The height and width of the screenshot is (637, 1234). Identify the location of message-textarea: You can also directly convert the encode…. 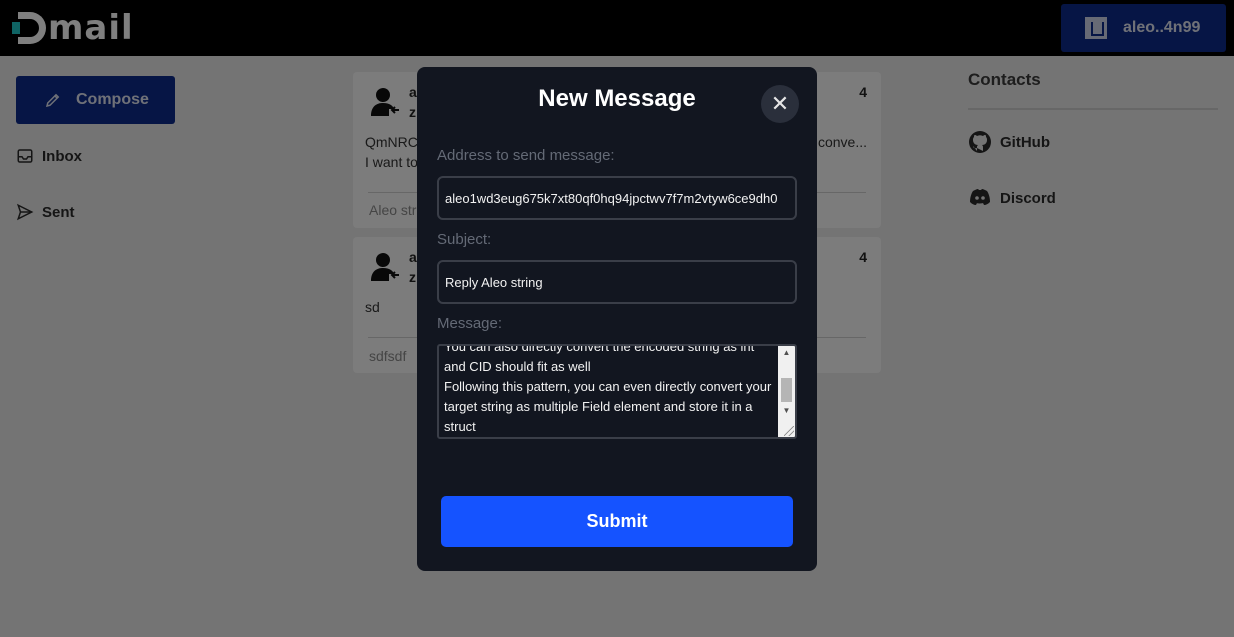
(617, 391).